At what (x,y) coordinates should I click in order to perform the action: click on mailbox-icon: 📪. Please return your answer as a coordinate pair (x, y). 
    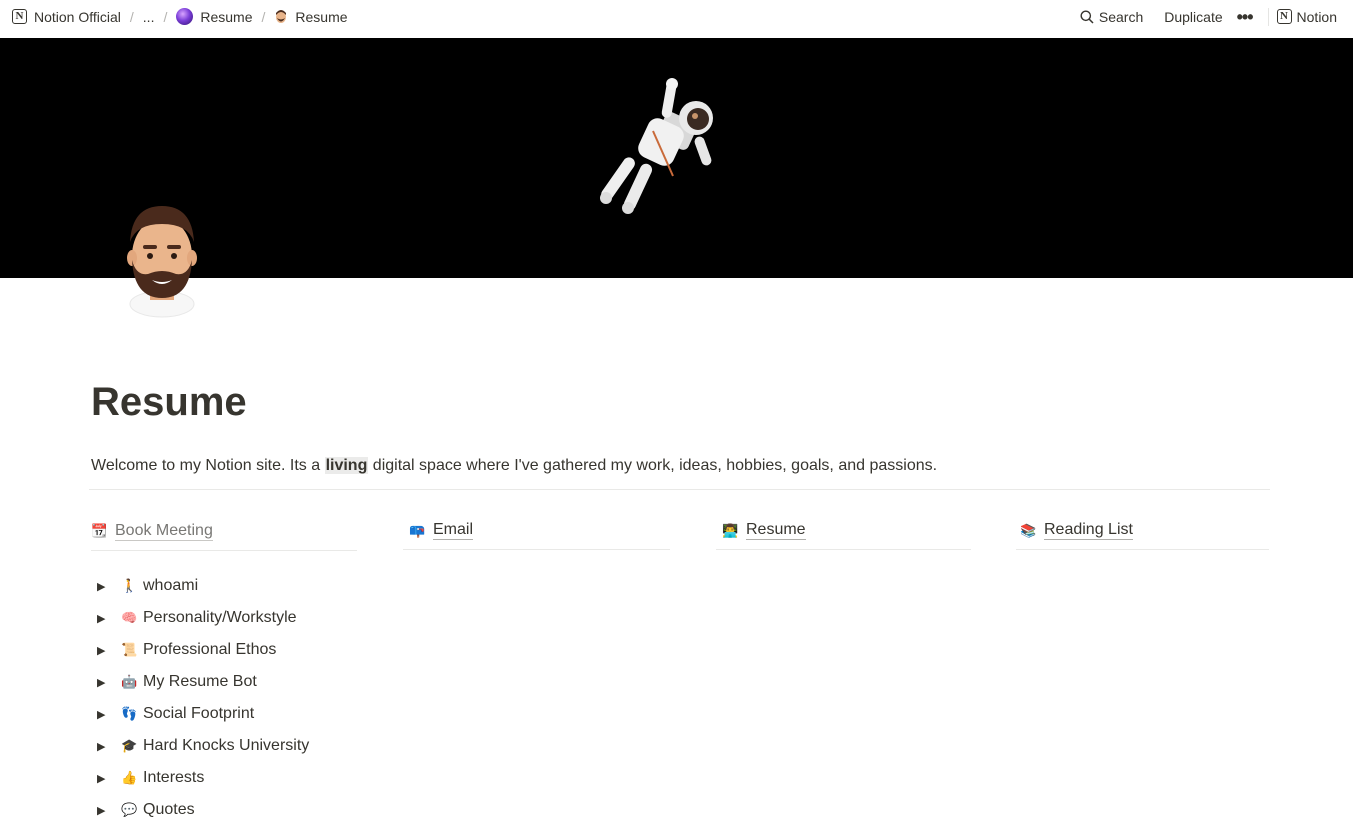
    Looking at the image, I should click on (417, 530).